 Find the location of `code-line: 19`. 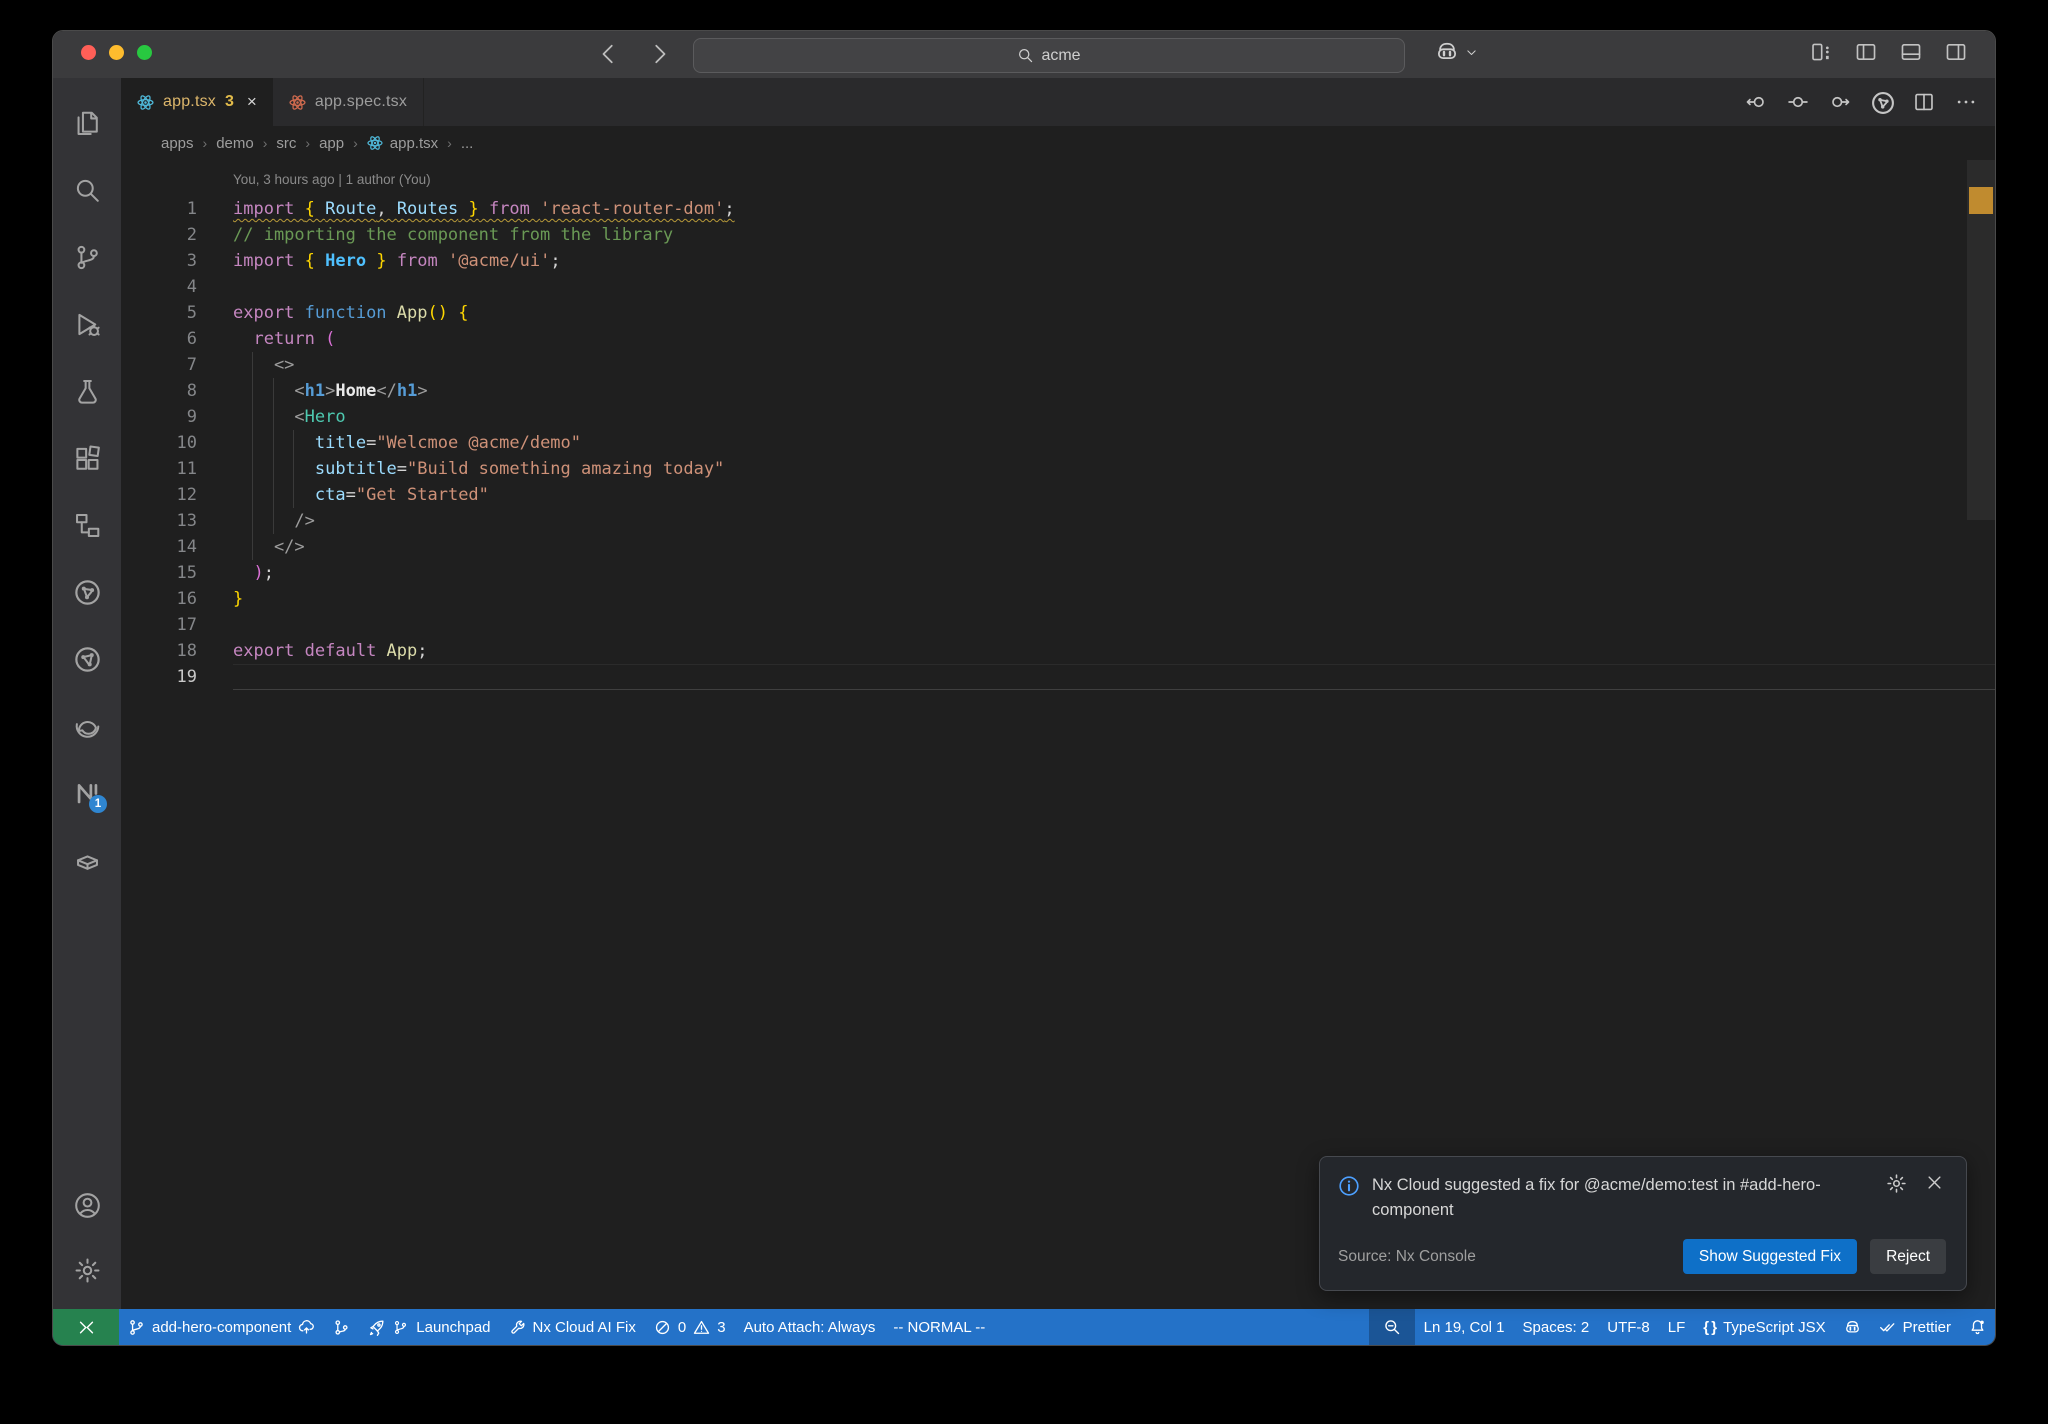

code-line: 19 is located at coordinates (1058, 677).